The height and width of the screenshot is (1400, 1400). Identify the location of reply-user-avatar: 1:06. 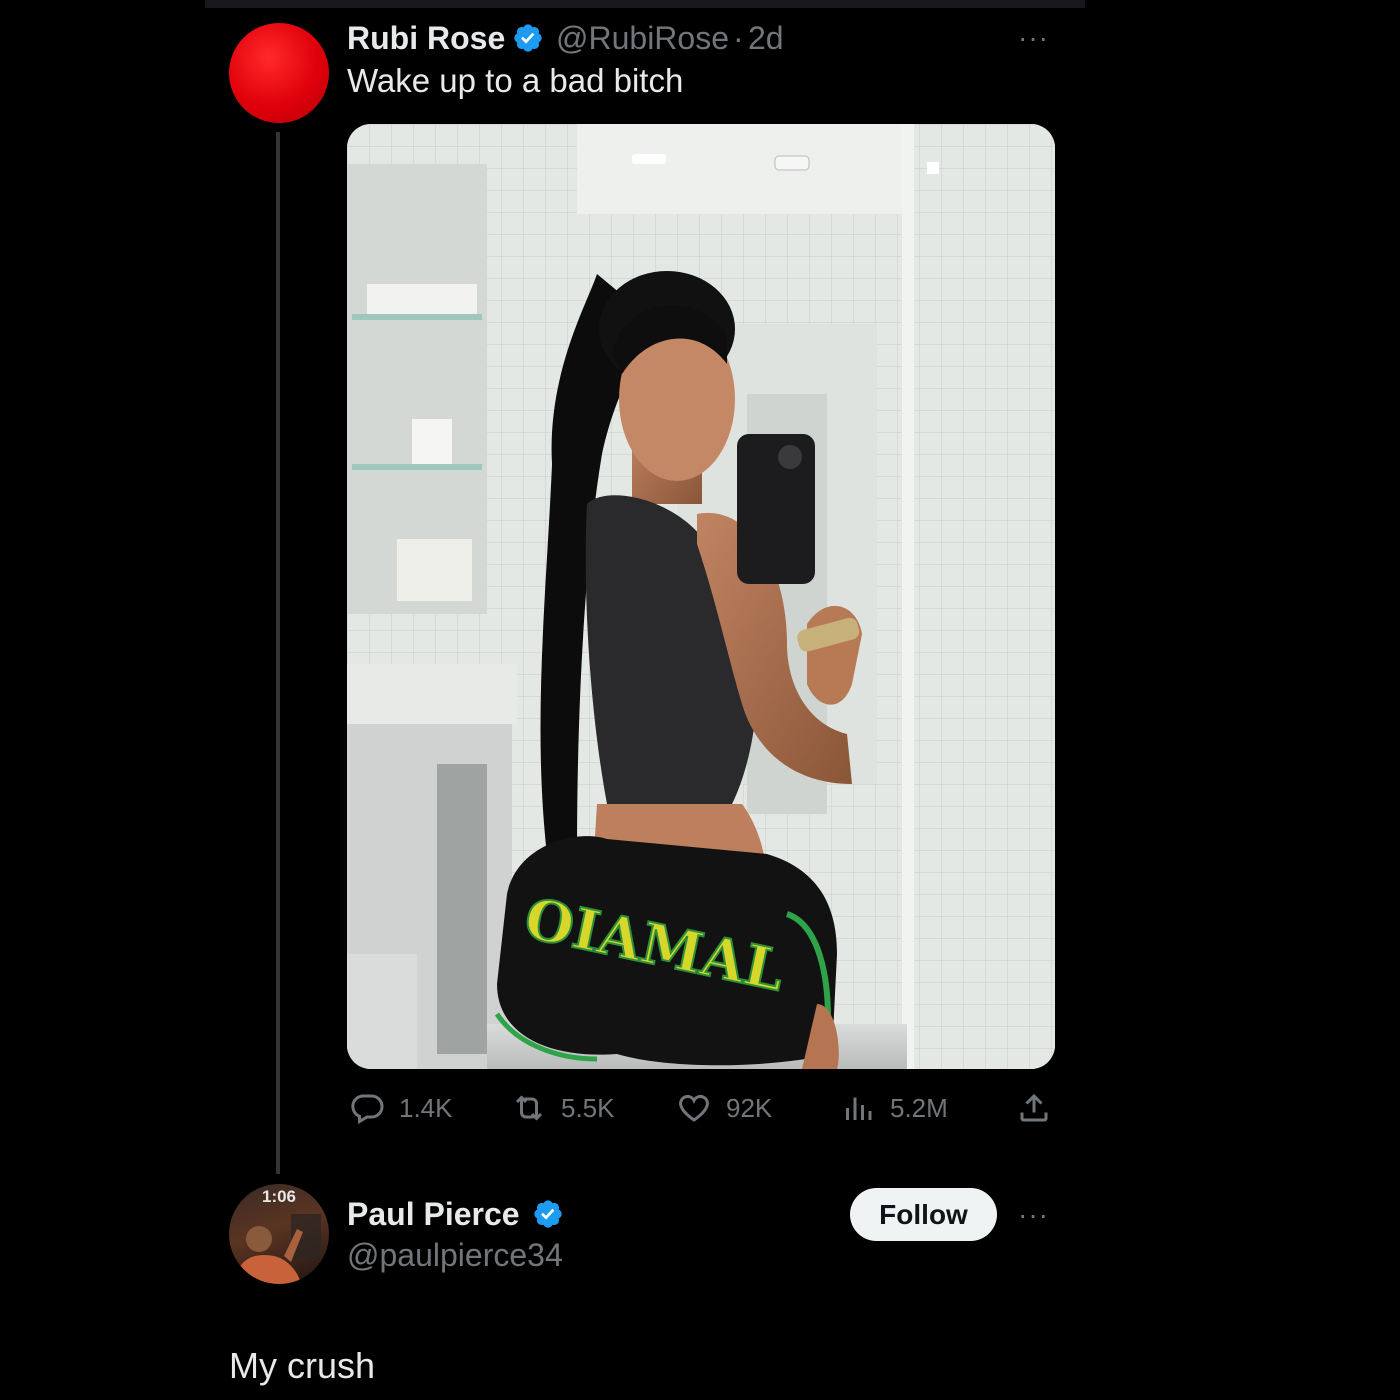
(279, 1234).